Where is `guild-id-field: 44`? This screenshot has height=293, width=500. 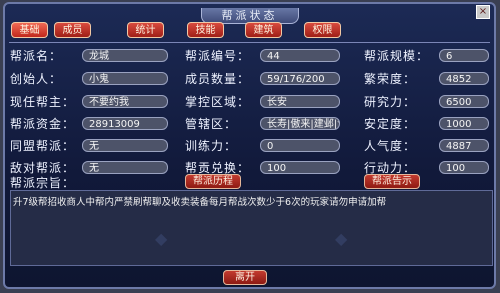 guild-id-field: 44 is located at coordinates (300, 55).